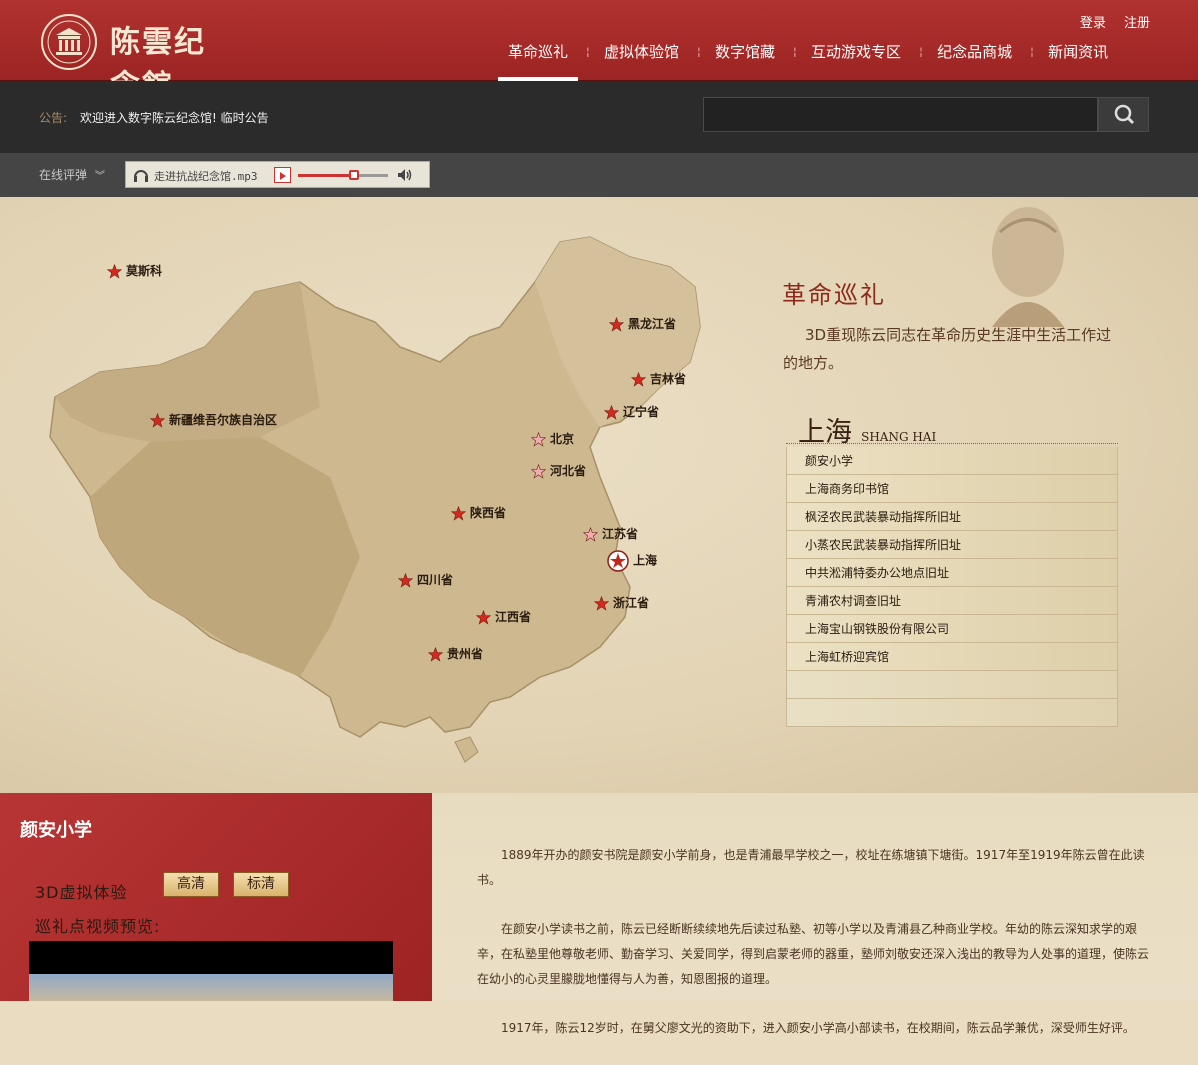 This screenshot has width=1198, height=1065. I want to click on city-marker: 江苏省, so click(610, 533).